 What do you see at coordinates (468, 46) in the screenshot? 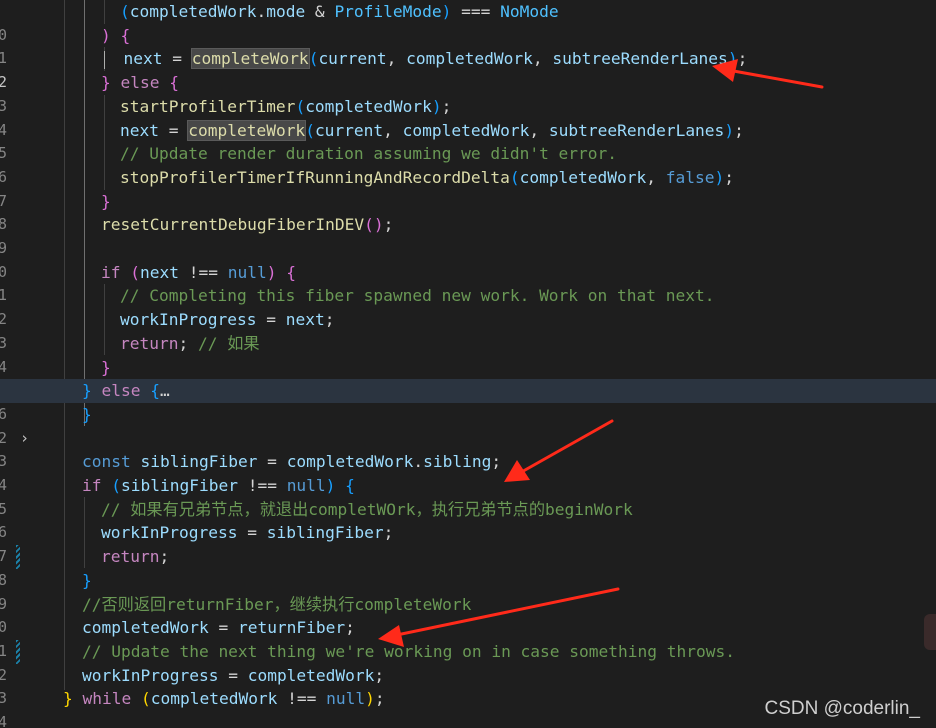
I see `code-line: 1 ) {` at bounding box center [468, 46].